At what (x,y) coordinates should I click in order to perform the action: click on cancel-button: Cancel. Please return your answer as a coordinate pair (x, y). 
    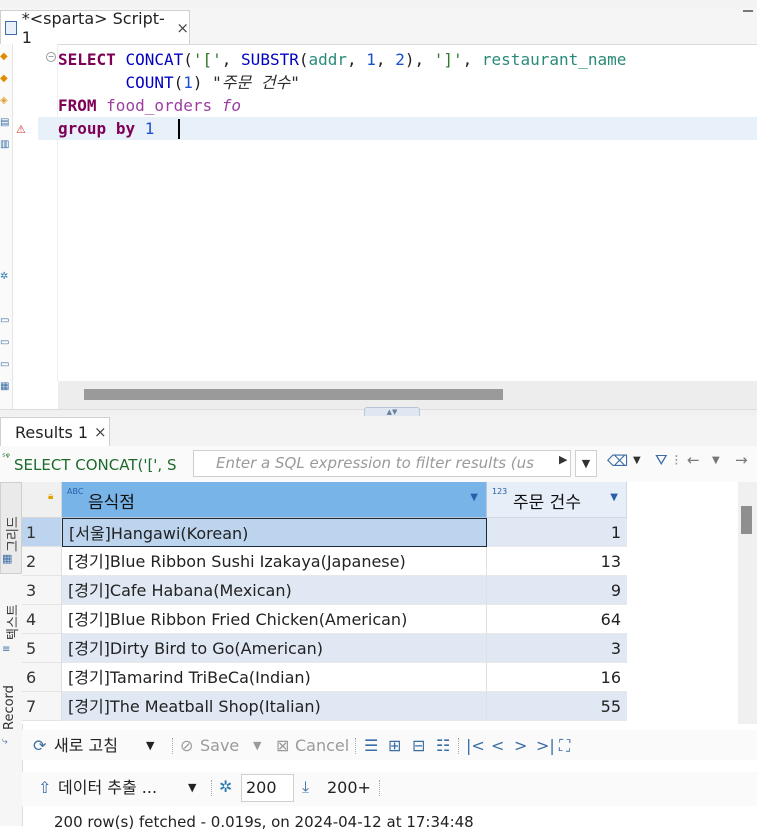
    Looking at the image, I should click on (322, 746).